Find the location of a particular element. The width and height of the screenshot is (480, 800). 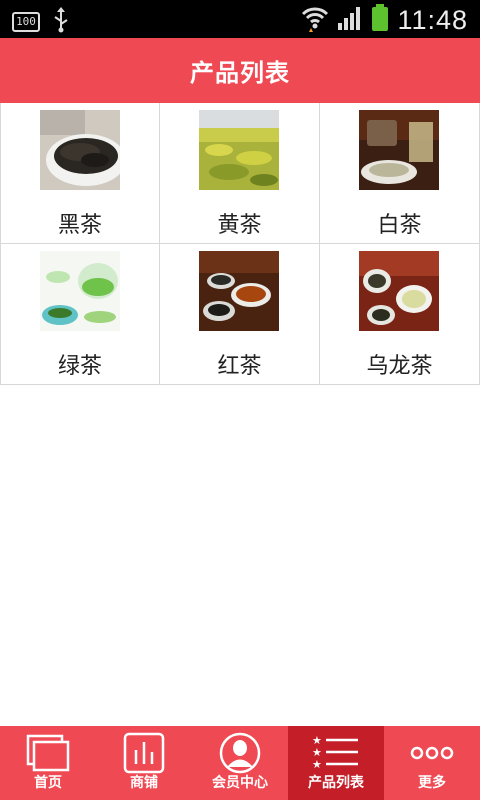

nav-label: 更多 is located at coordinates (432, 783).